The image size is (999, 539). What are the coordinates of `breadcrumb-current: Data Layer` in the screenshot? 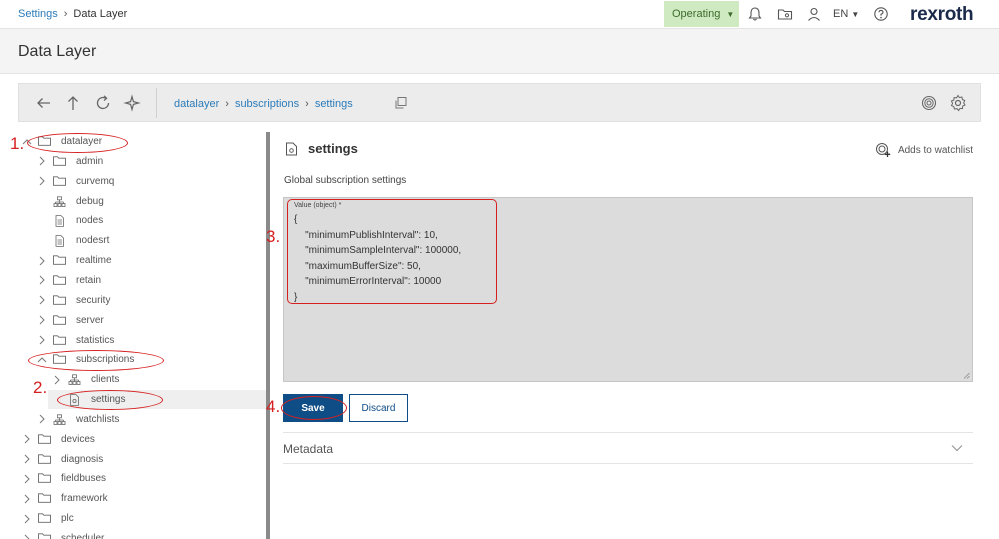 It's located at (100, 14).